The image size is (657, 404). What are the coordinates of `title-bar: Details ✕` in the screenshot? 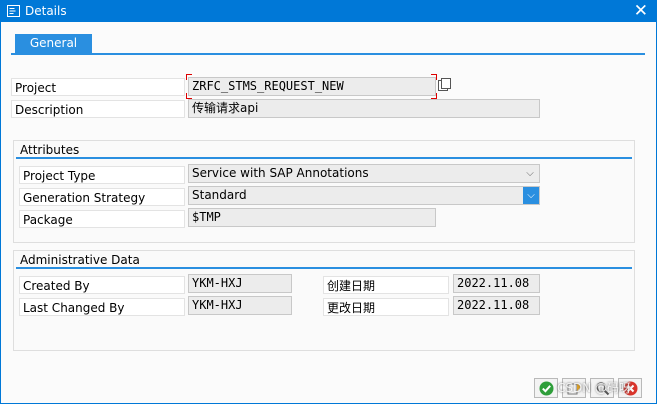 It's located at (328, 11).